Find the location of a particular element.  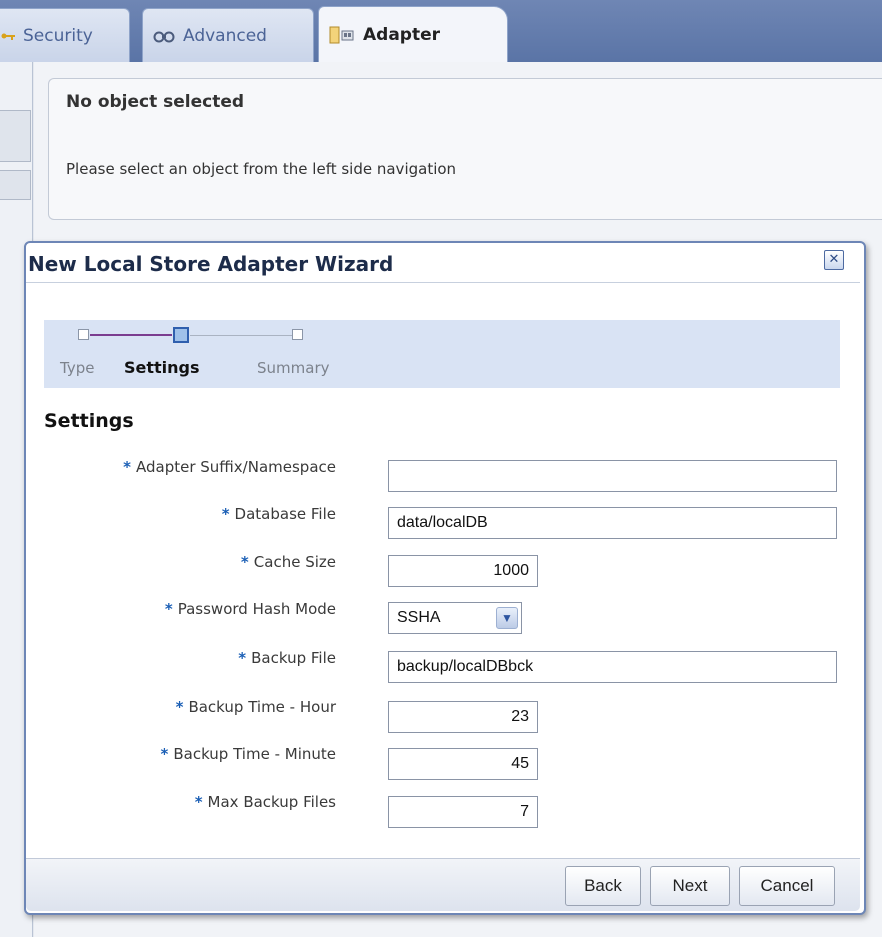

close-icon: ✕ is located at coordinates (834, 260).